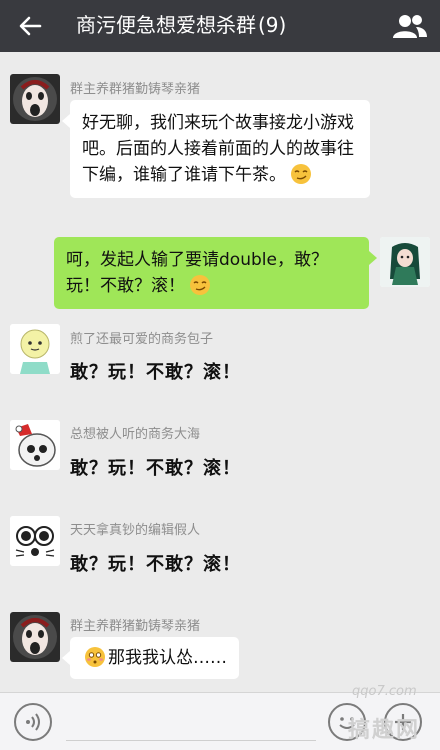 The height and width of the screenshot is (750, 440). I want to click on anime-girl-icon, so click(405, 262).